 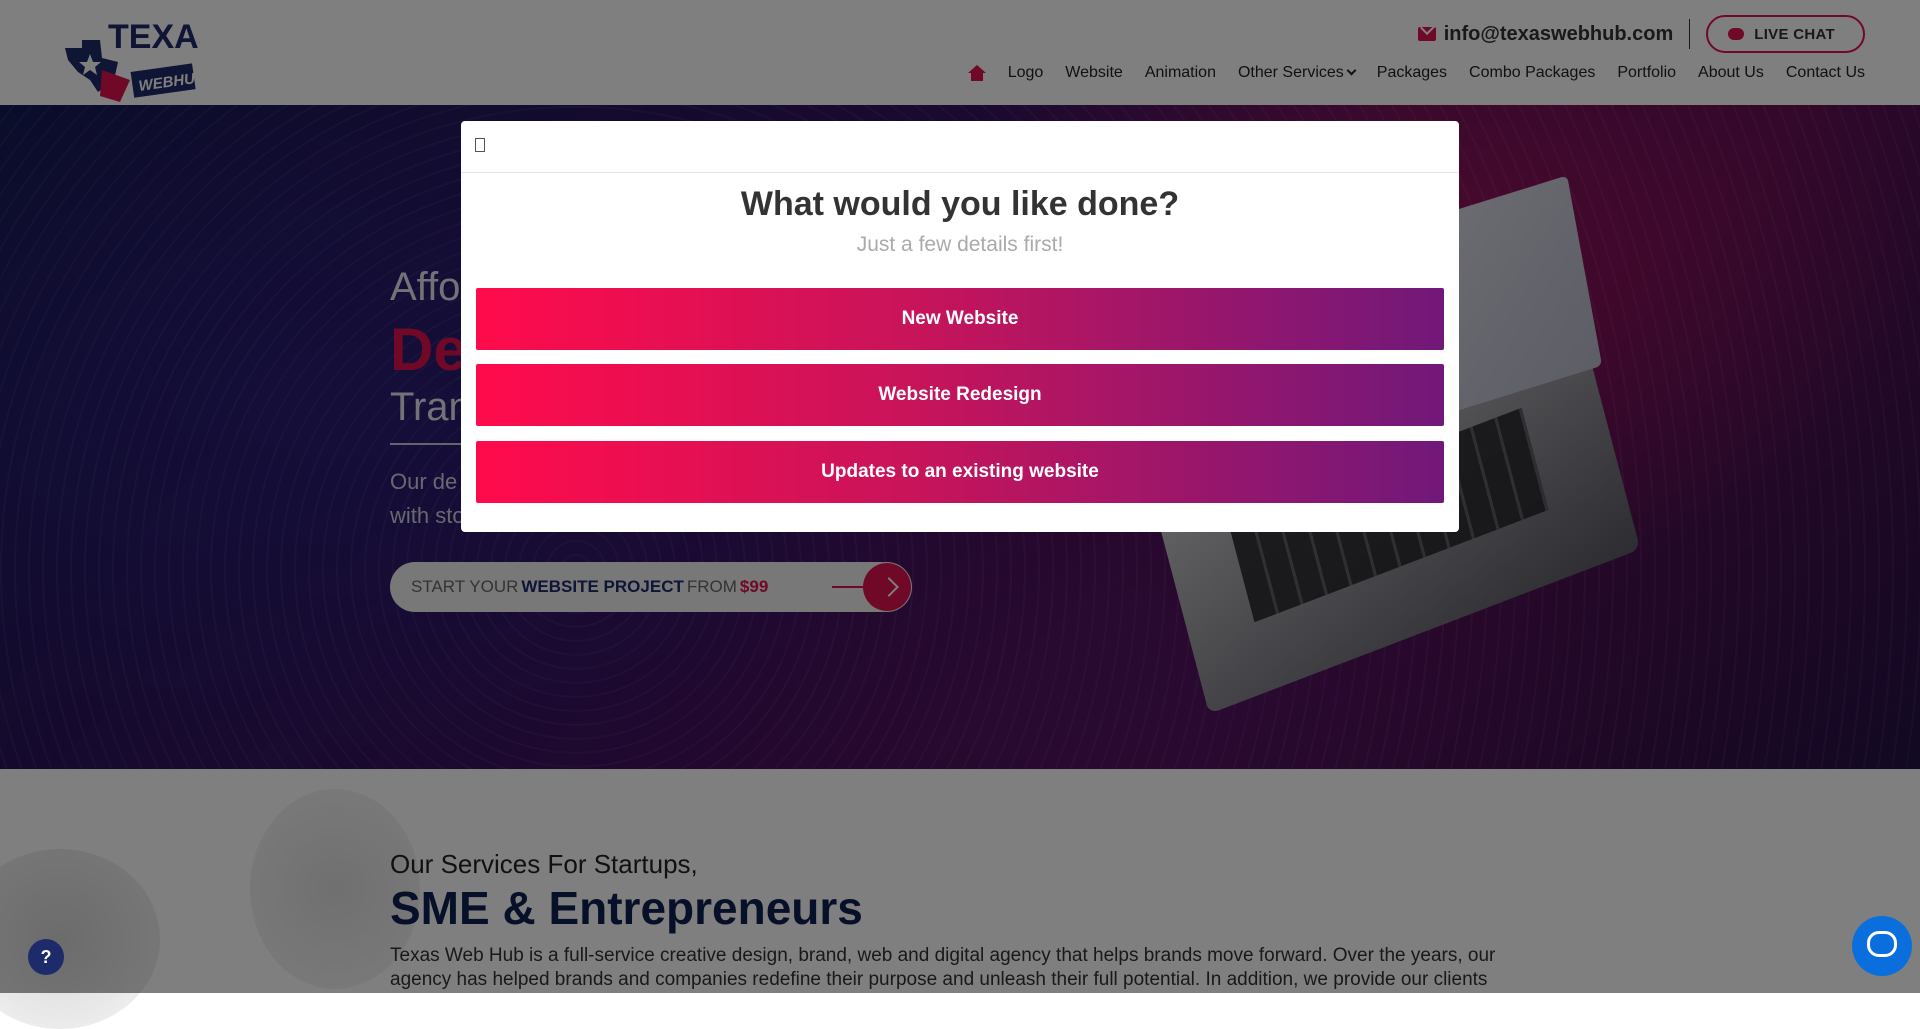 I want to click on website-redesign-button: Website Redesign, so click(x=960, y=395).